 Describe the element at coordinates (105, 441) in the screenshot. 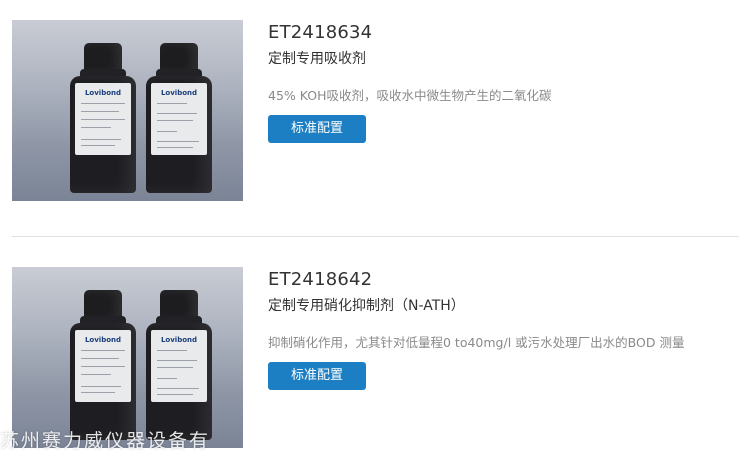

I see `watermark-text: 苏州赛力威仪器设备有` at that location.